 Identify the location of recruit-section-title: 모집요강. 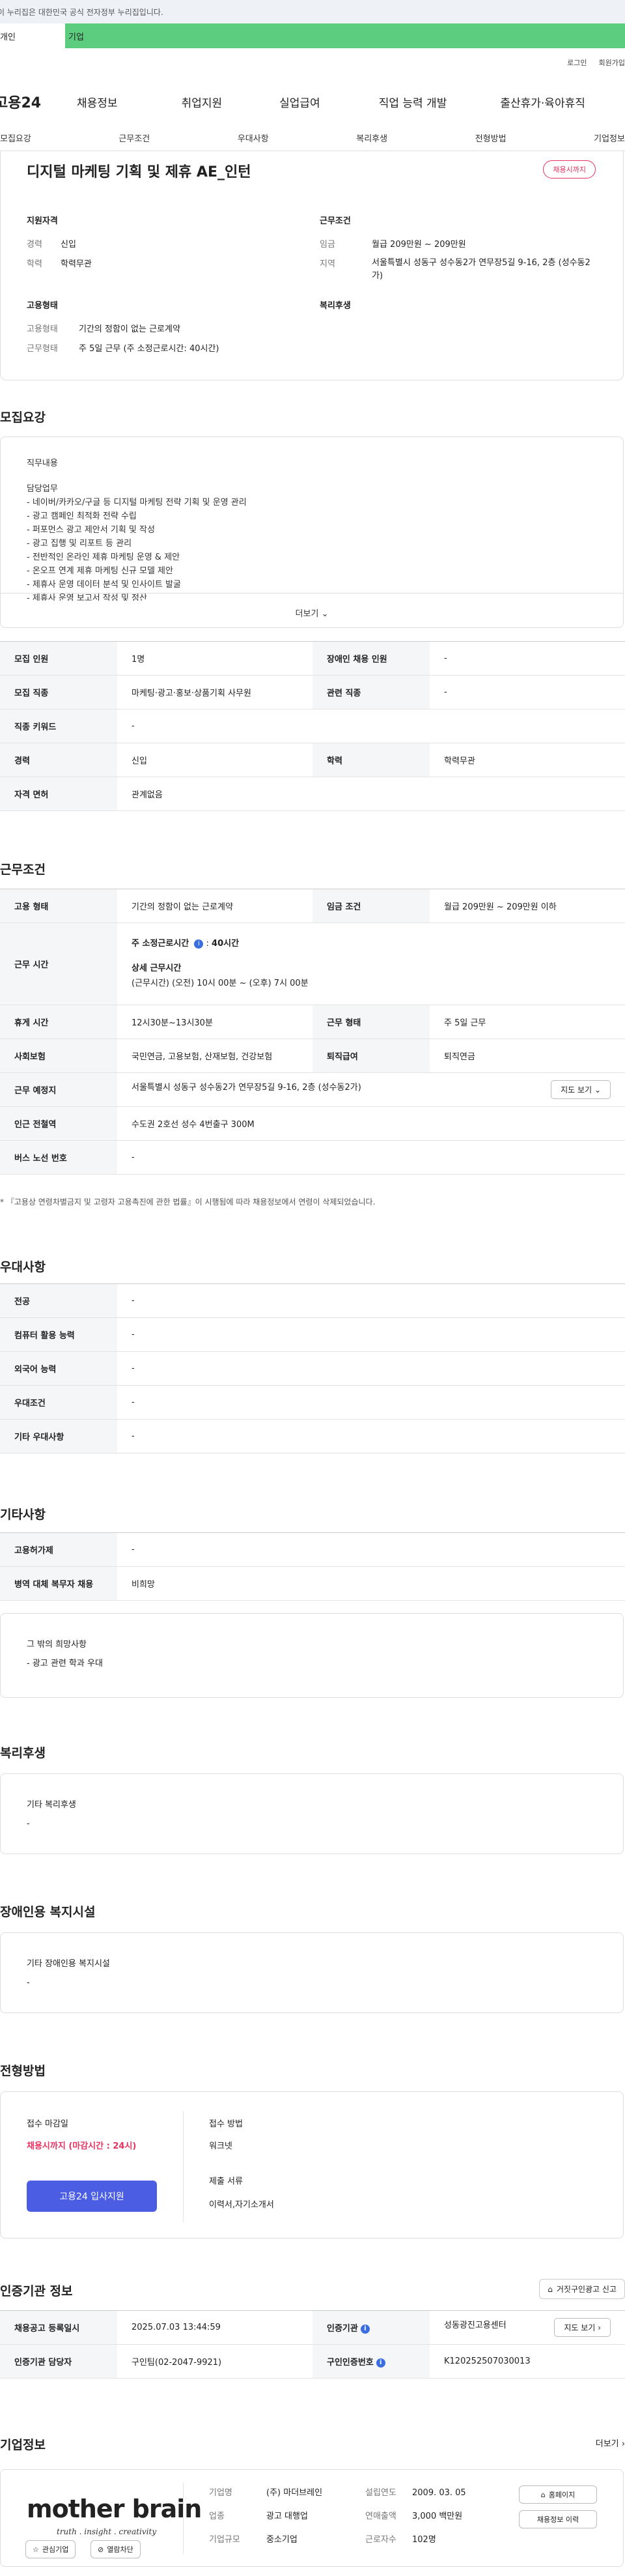
(23, 417).